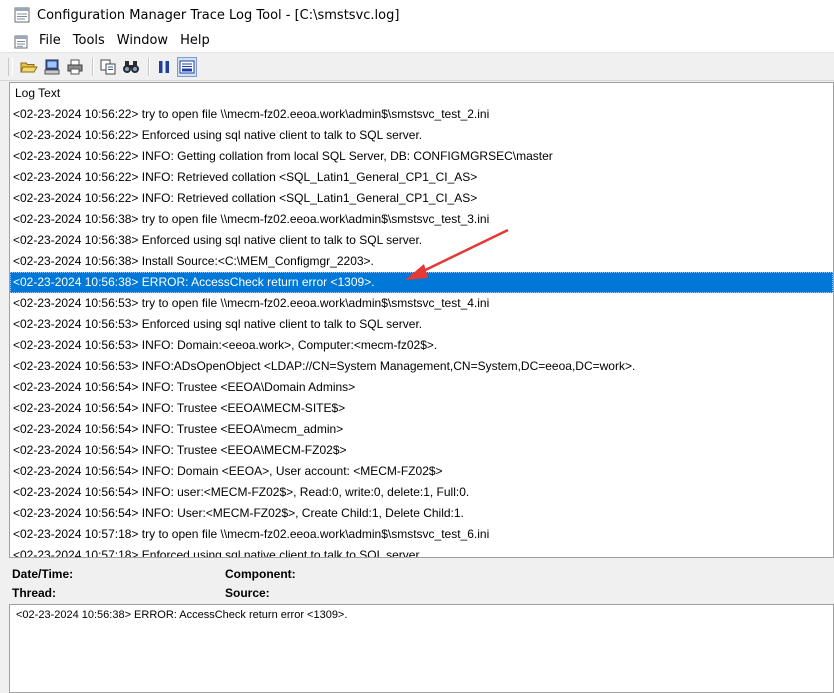  What do you see at coordinates (43, 574) in the screenshot?
I see `datetime-label: Date/Time:` at bounding box center [43, 574].